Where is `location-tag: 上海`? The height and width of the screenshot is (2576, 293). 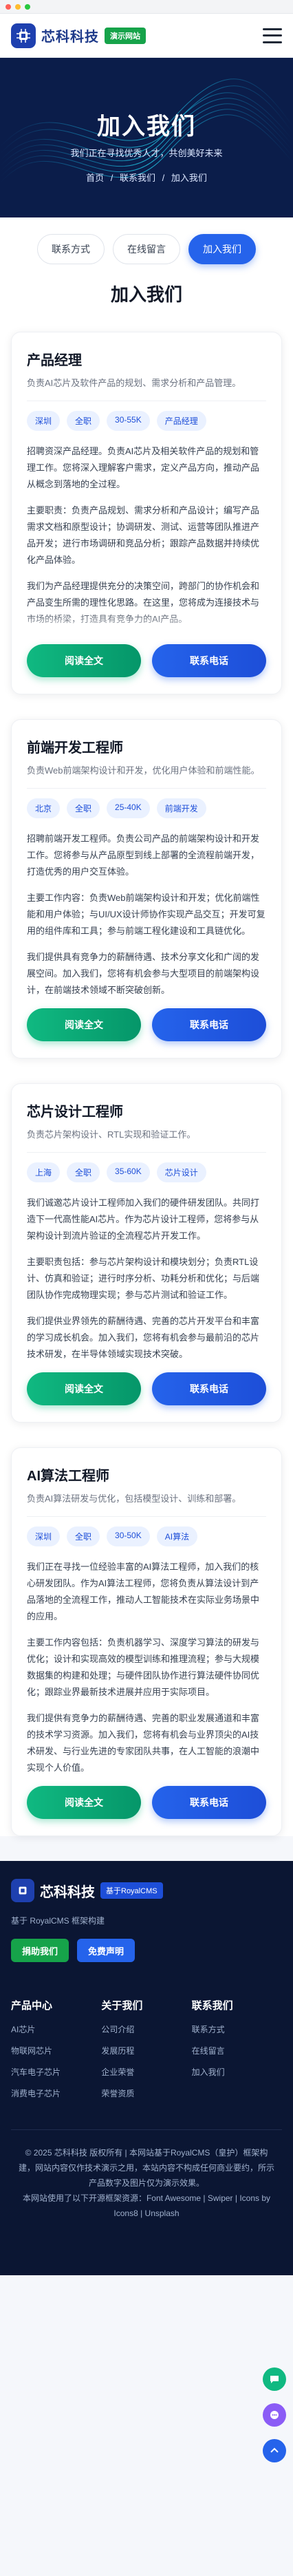
location-tag: 上海 is located at coordinates (44, 1172).